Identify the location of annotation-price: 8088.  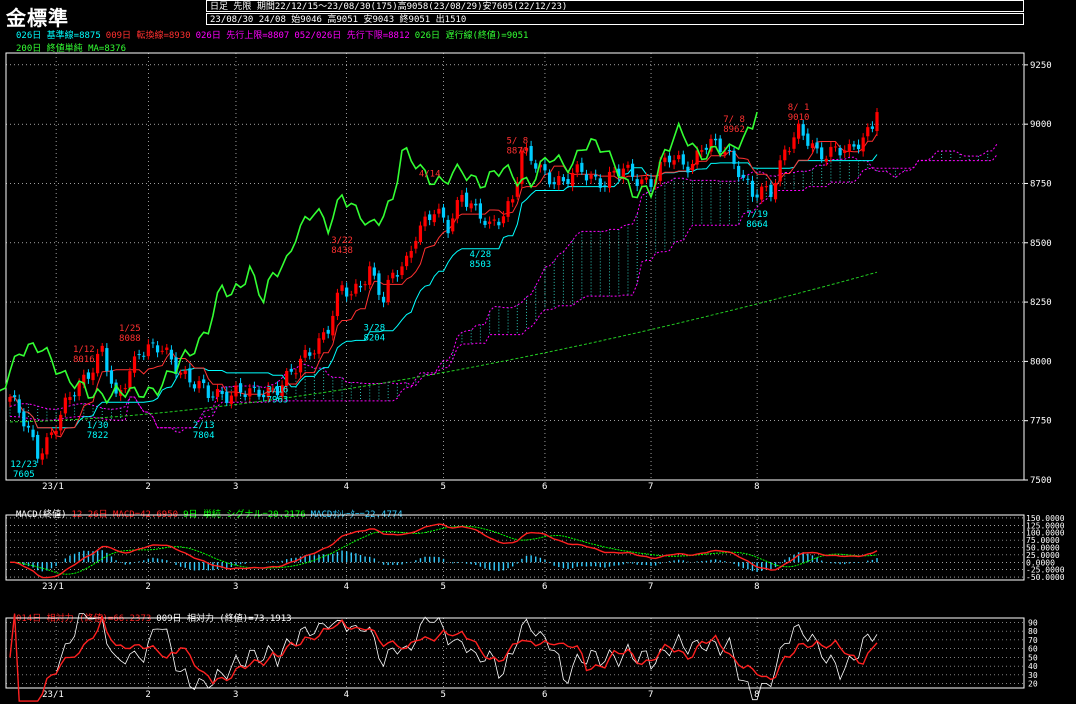
(130, 339).